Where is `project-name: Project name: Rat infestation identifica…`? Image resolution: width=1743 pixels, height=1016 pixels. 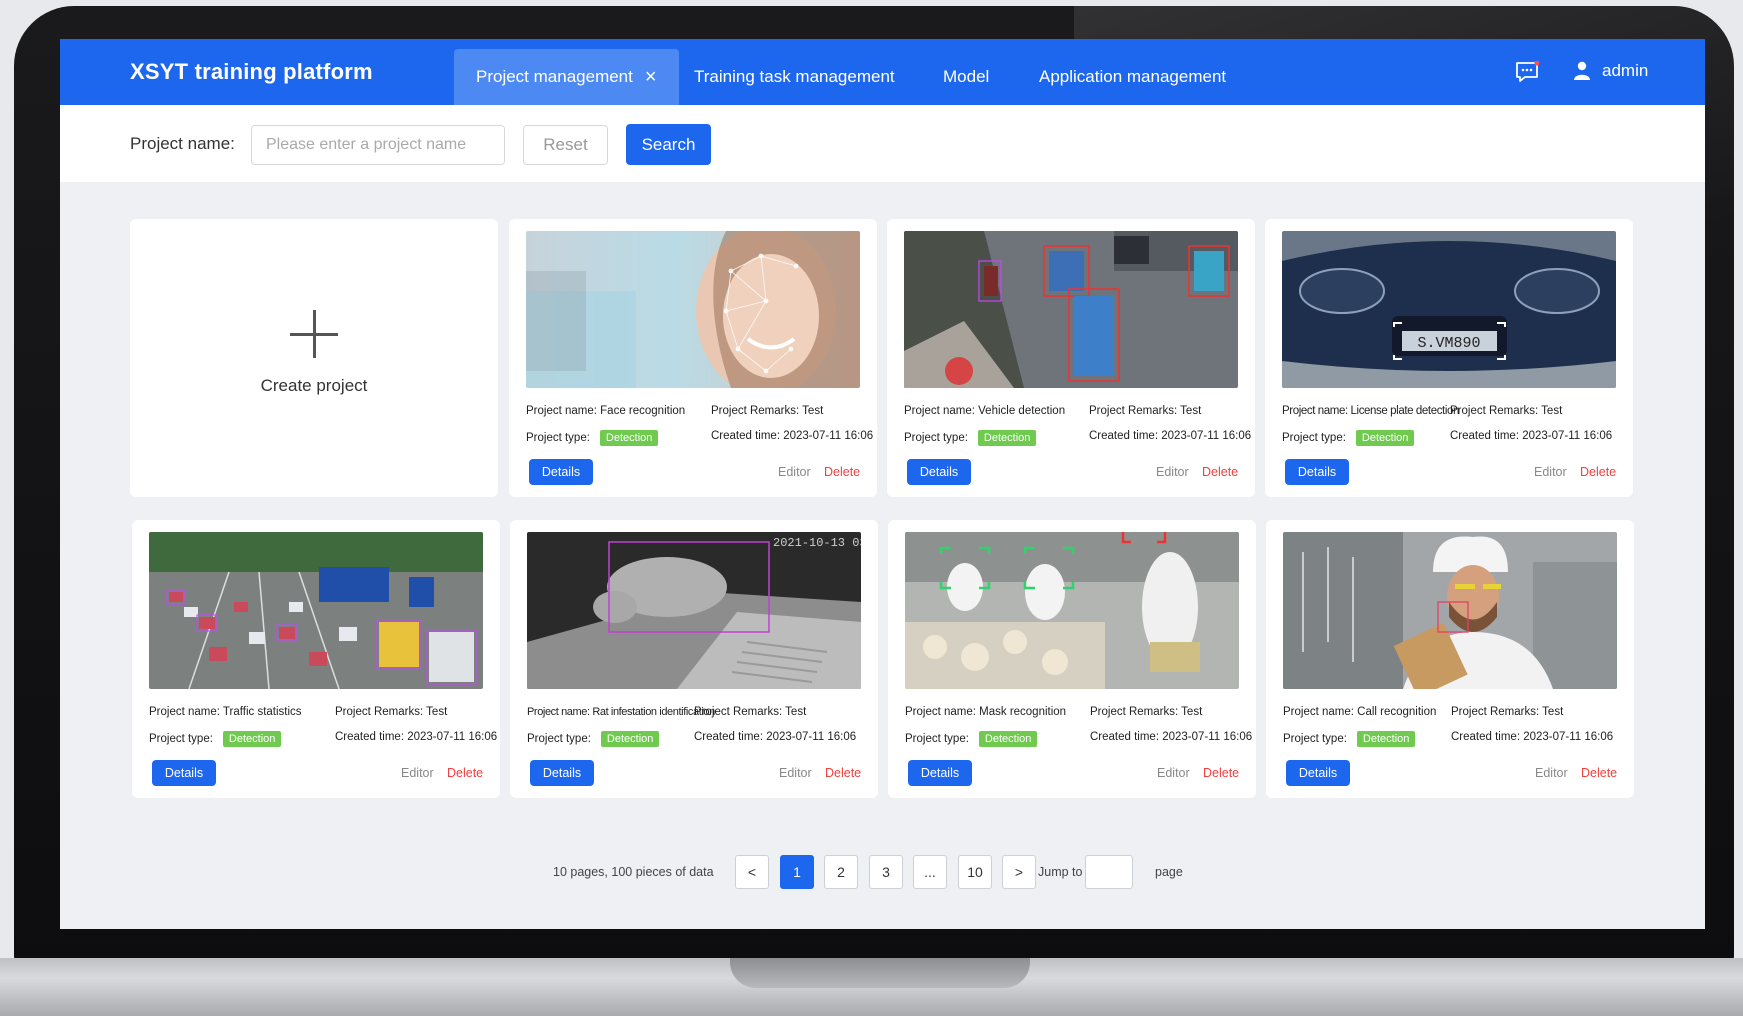
project-name: Project name: Rat infestation identifica… is located at coordinates (621, 712).